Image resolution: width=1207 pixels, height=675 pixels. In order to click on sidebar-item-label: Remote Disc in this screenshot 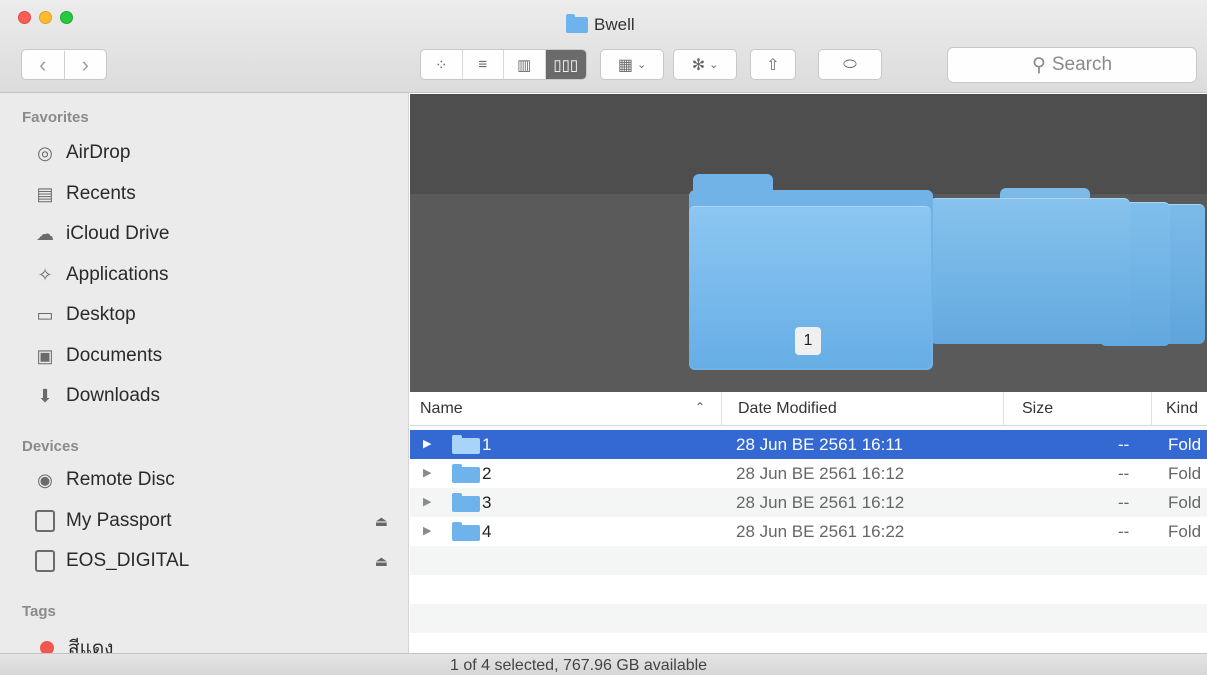, I will do `click(120, 479)`.